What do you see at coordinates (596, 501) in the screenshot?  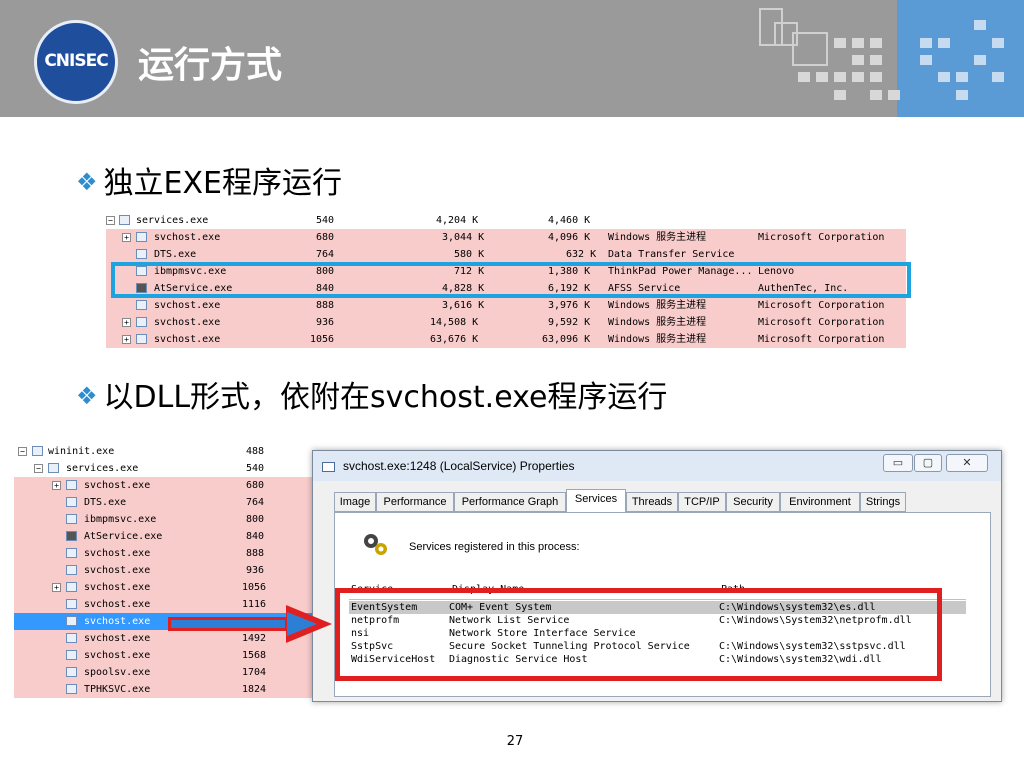 I see `tab-services: Services` at bounding box center [596, 501].